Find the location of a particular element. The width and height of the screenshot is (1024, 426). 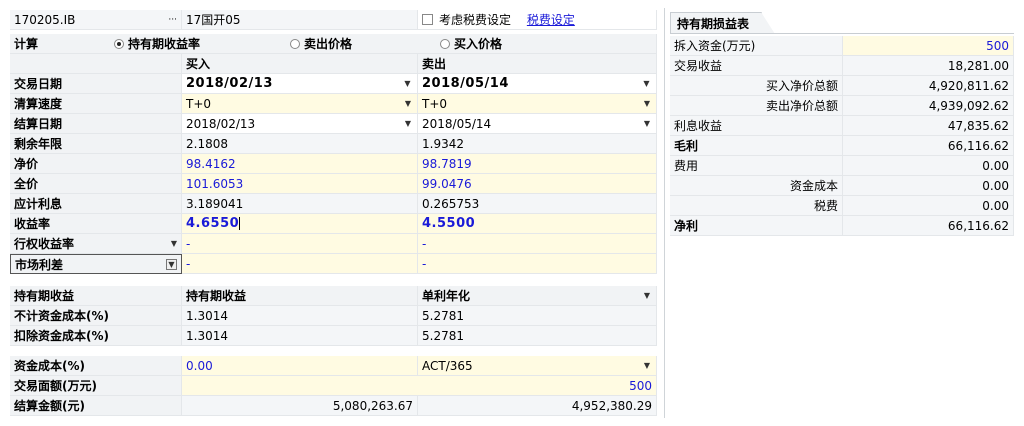

pnl-row: 税费 0.00 is located at coordinates (842, 206).